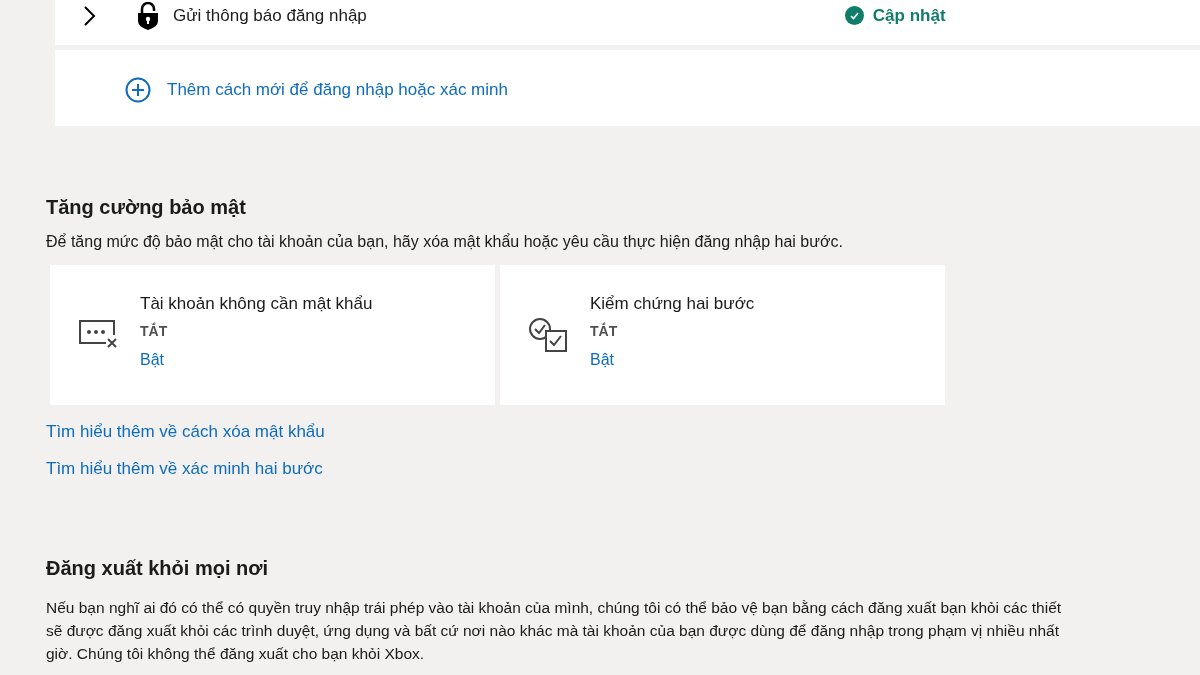 Image resolution: width=1200 pixels, height=675 pixels. Describe the element at coordinates (854, 15) in the screenshot. I see `check-circle-icon` at that location.